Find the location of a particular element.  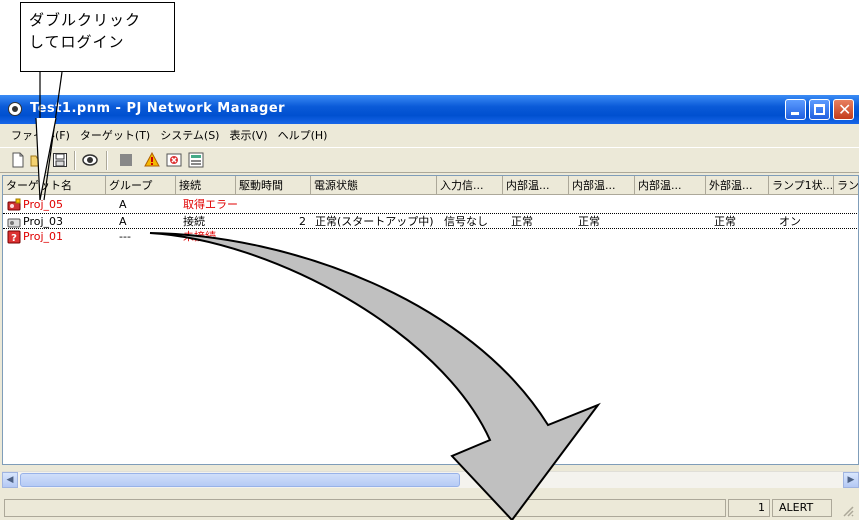

cell-lamp1-status: オン is located at coordinates (790, 221).